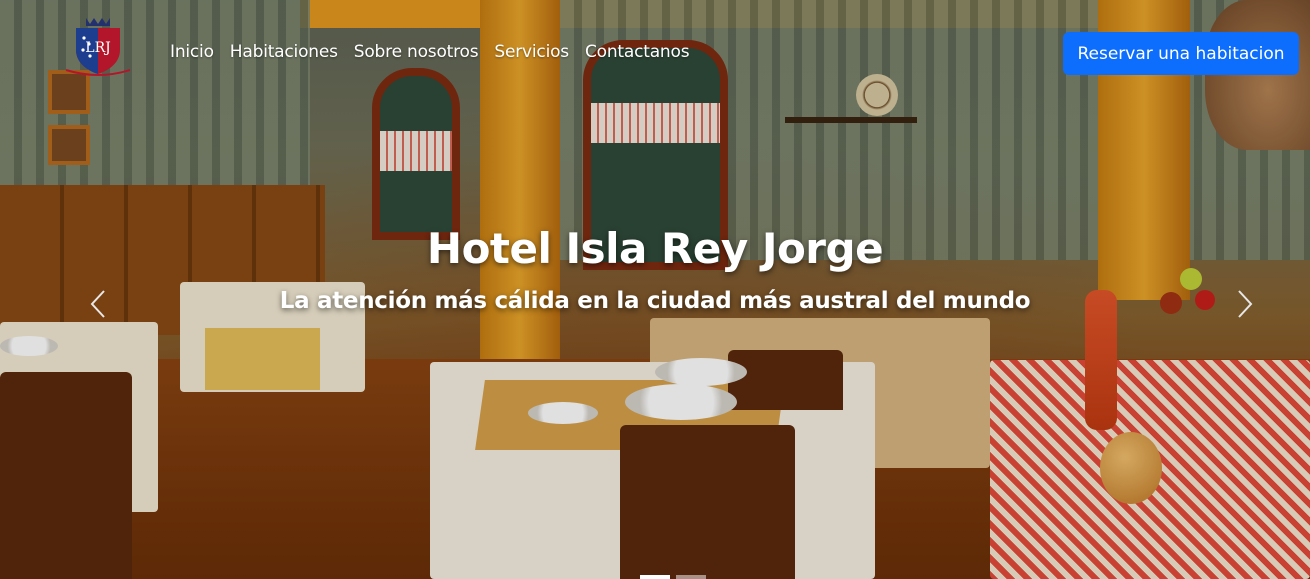 This screenshot has width=1310, height=579. I want to click on carousel-indicators, so click(673, 577).